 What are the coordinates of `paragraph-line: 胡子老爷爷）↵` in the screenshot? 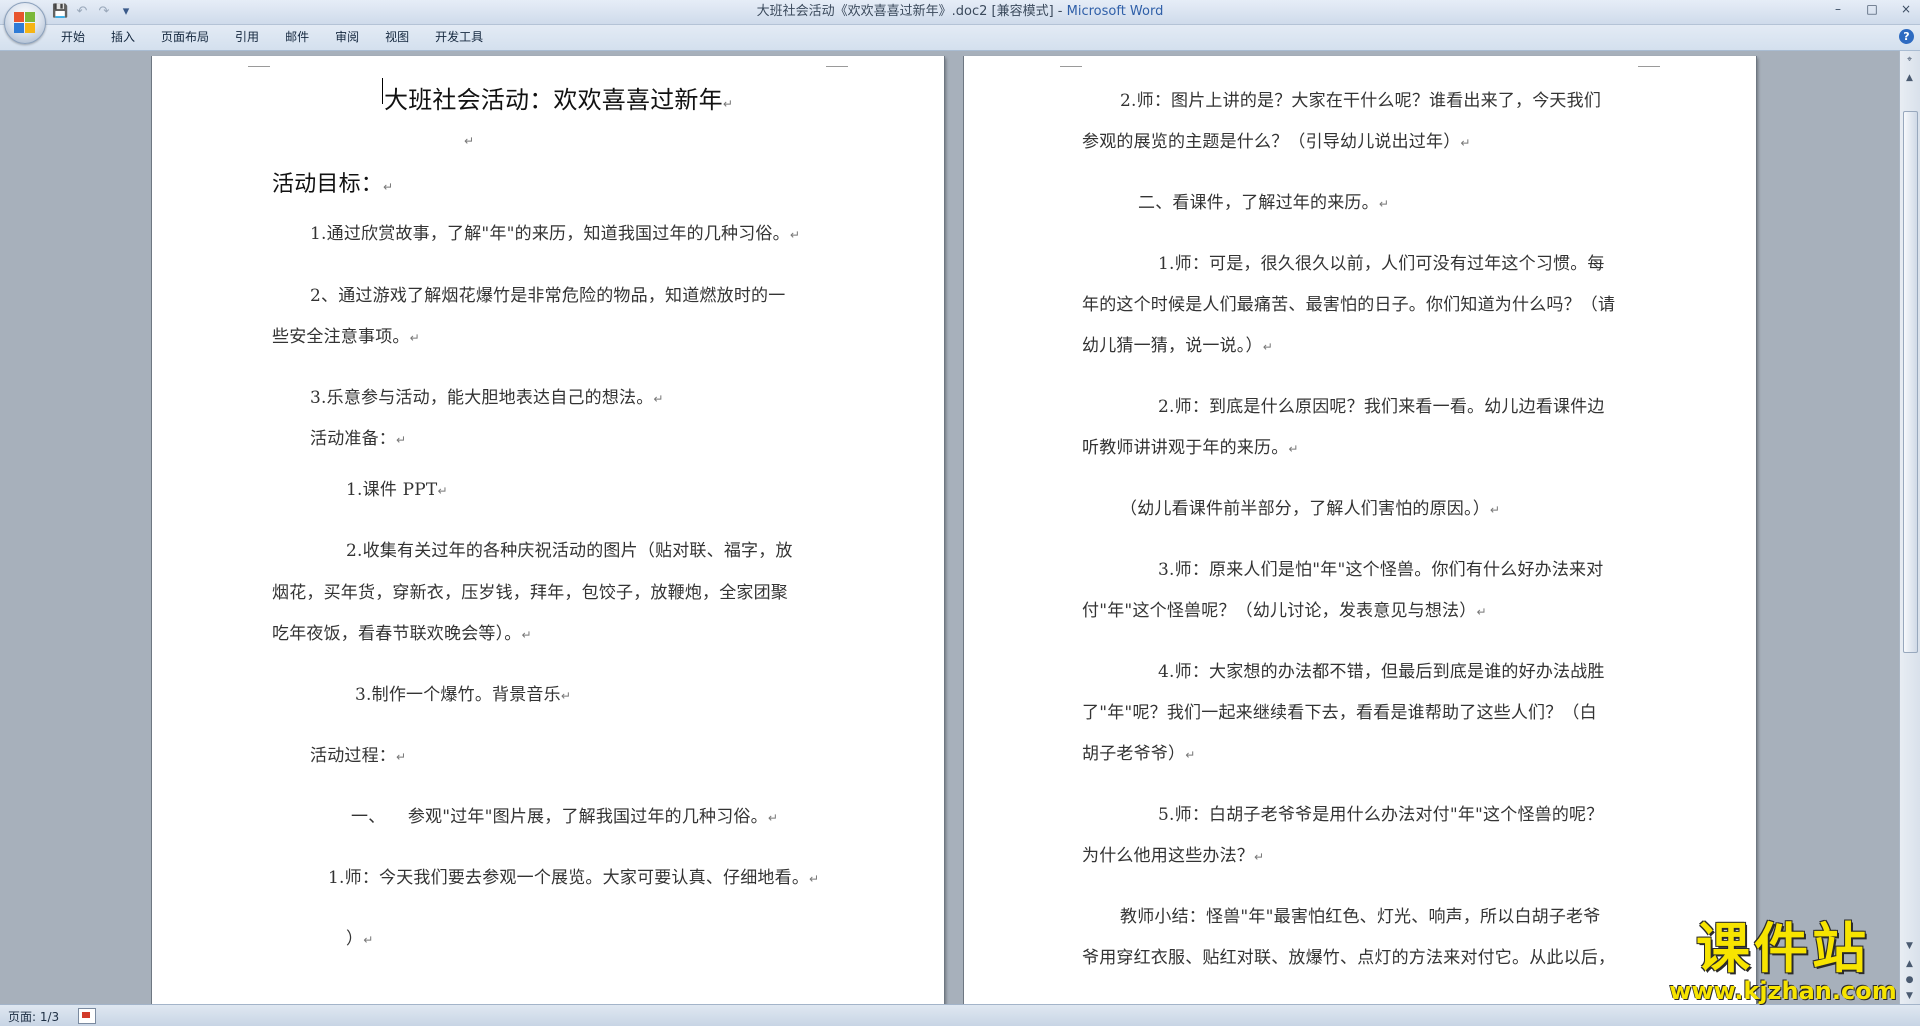 It's located at (1139, 754).